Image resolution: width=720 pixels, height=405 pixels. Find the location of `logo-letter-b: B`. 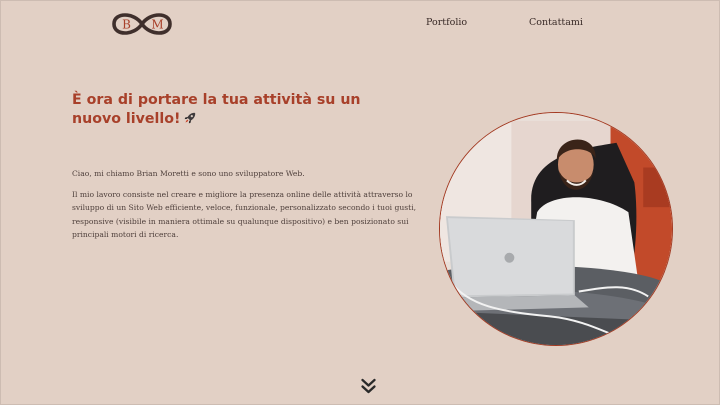

logo-letter-b: B is located at coordinates (126, 25).